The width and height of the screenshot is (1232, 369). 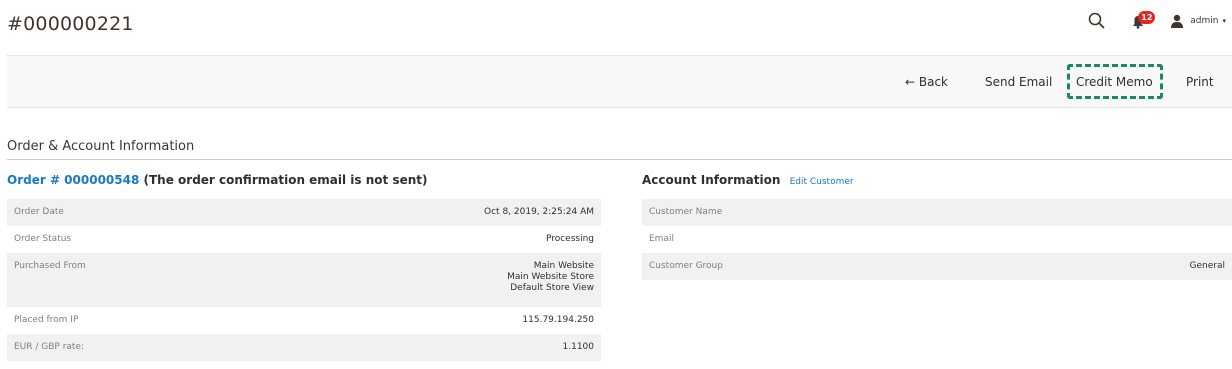 I want to click on customer-group-label: Customer Group, so click(x=831, y=266).